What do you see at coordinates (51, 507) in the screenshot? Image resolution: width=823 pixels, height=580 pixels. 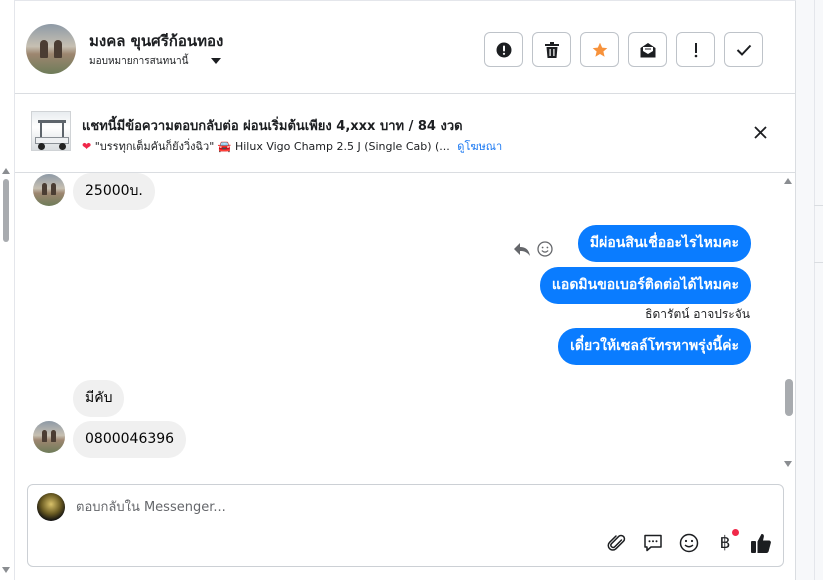 I see `page-avatar` at bounding box center [51, 507].